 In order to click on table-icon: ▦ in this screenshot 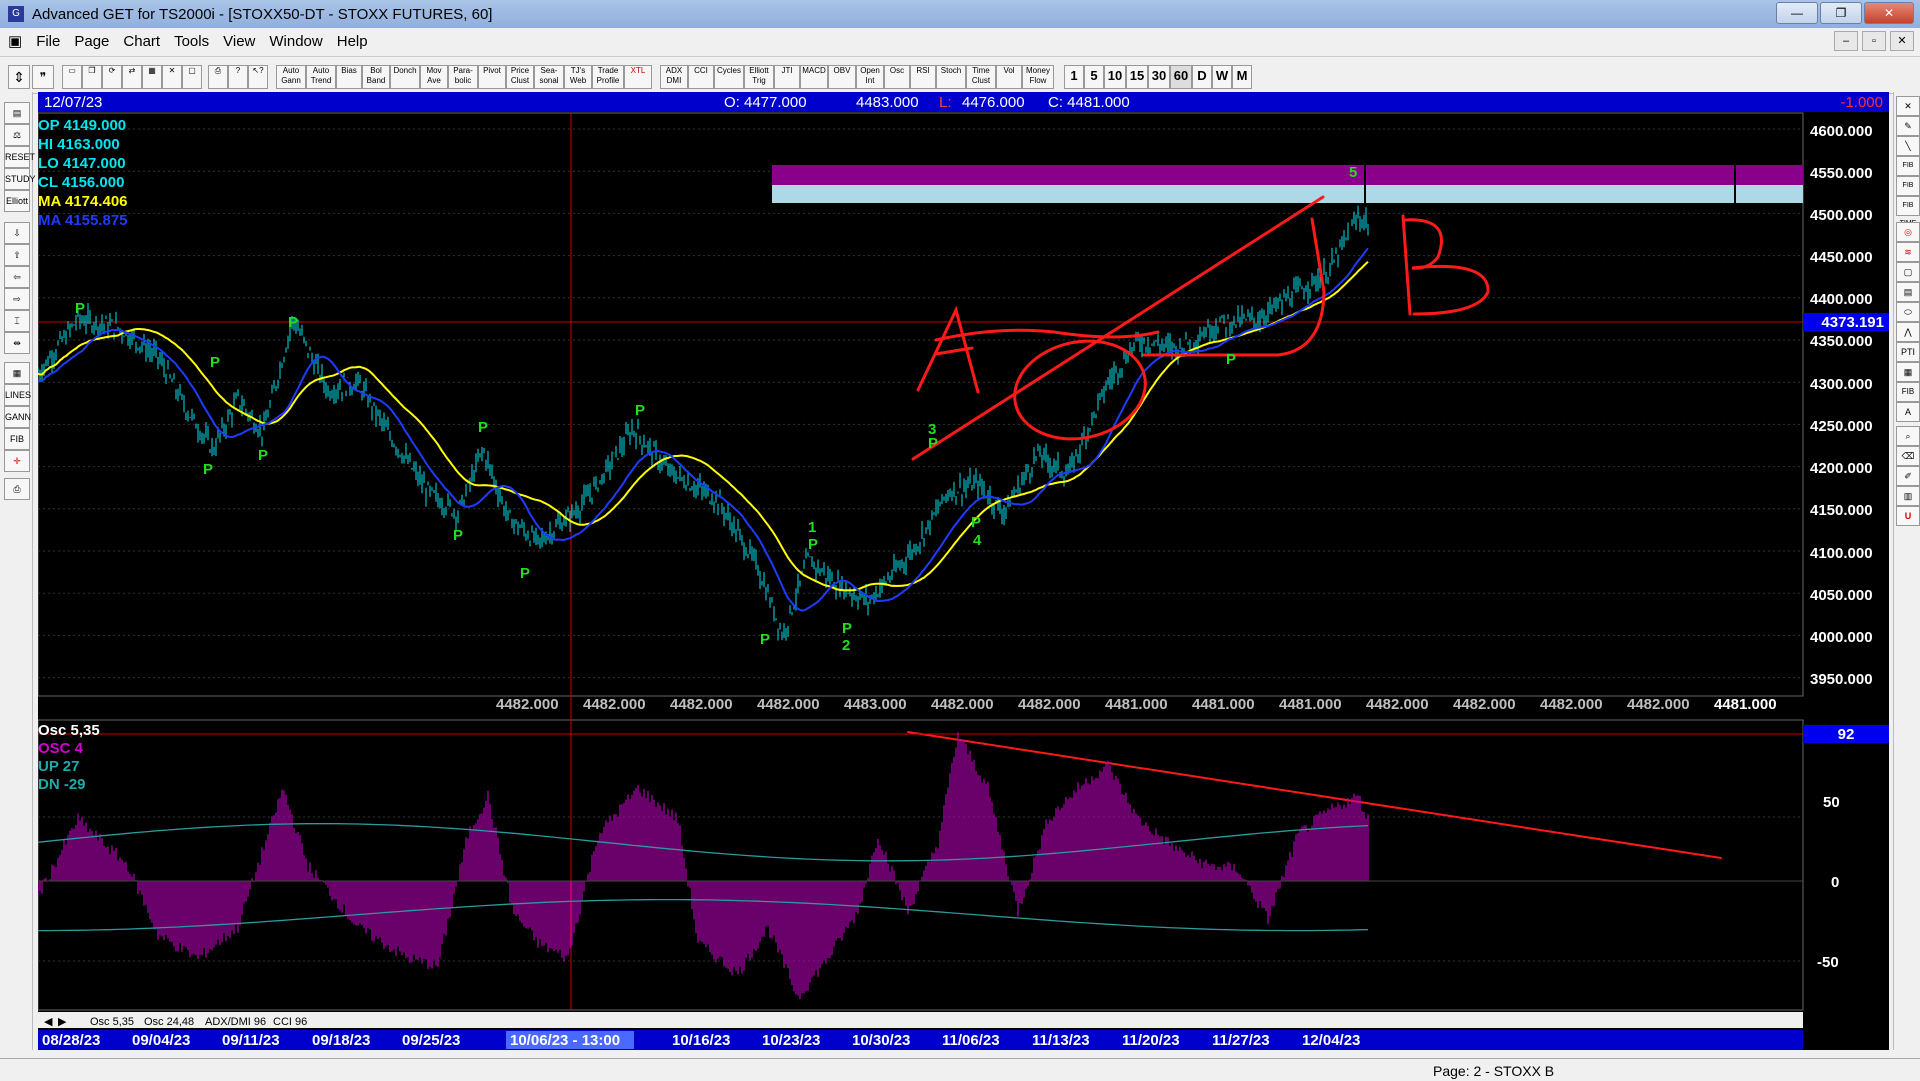, I will do `click(17, 373)`.